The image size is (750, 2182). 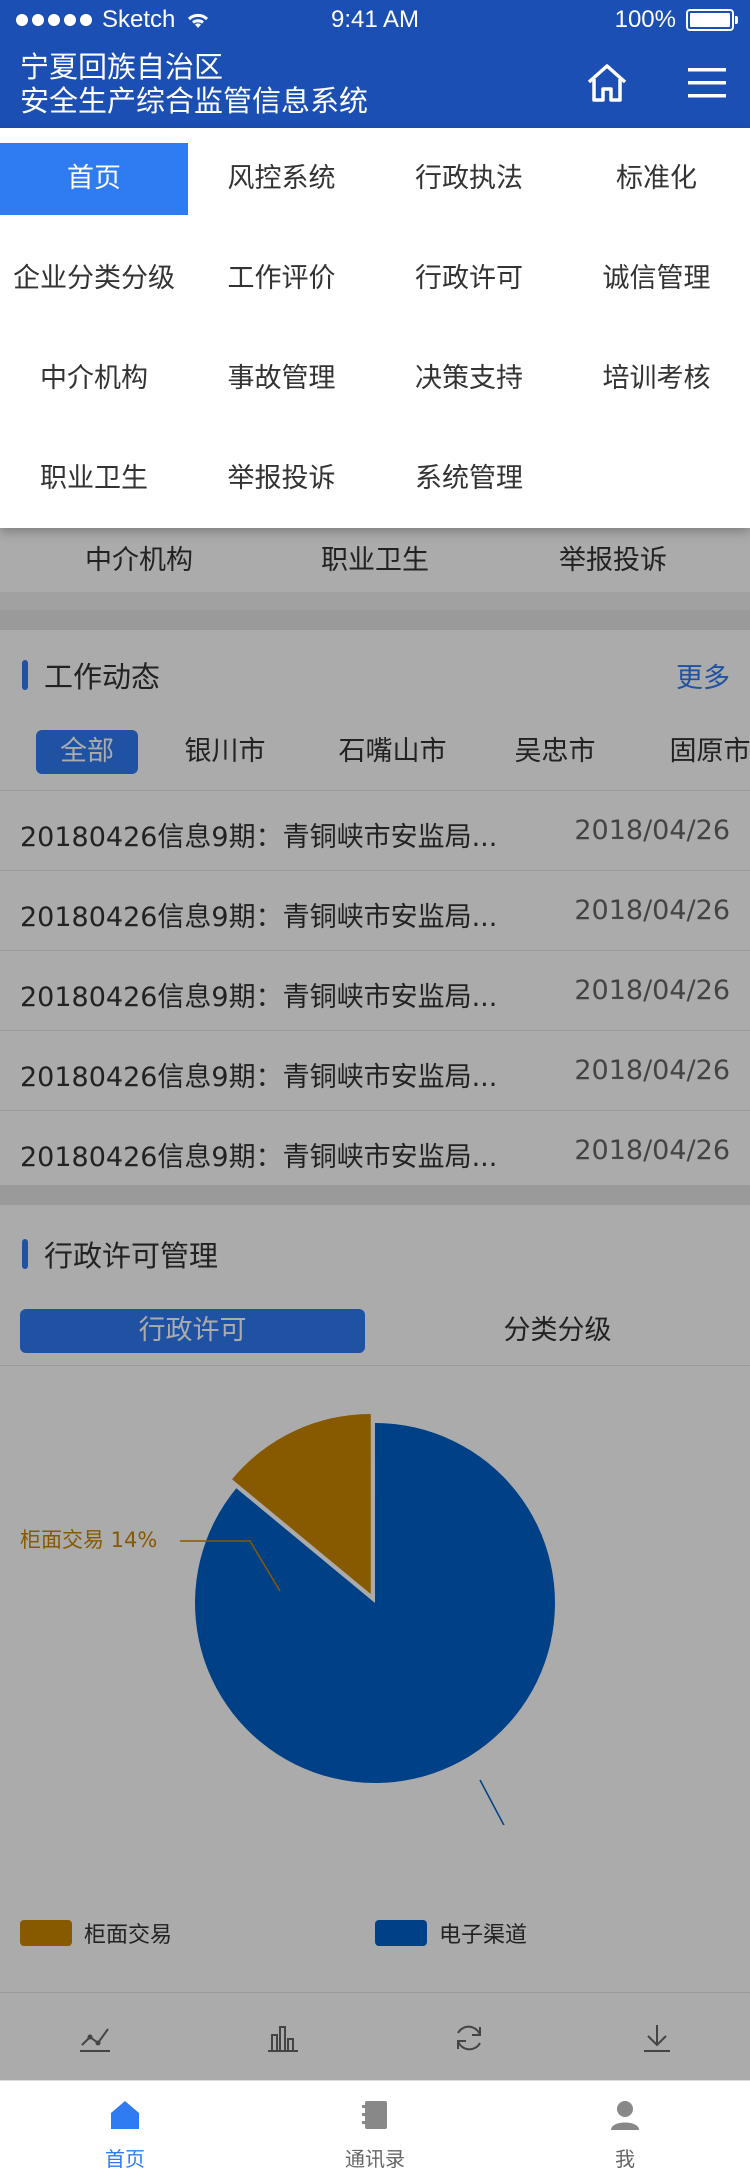 What do you see at coordinates (469, 379) in the screenshot?
I see `menu-item: 决策支持` at bounding box center [469, 379].